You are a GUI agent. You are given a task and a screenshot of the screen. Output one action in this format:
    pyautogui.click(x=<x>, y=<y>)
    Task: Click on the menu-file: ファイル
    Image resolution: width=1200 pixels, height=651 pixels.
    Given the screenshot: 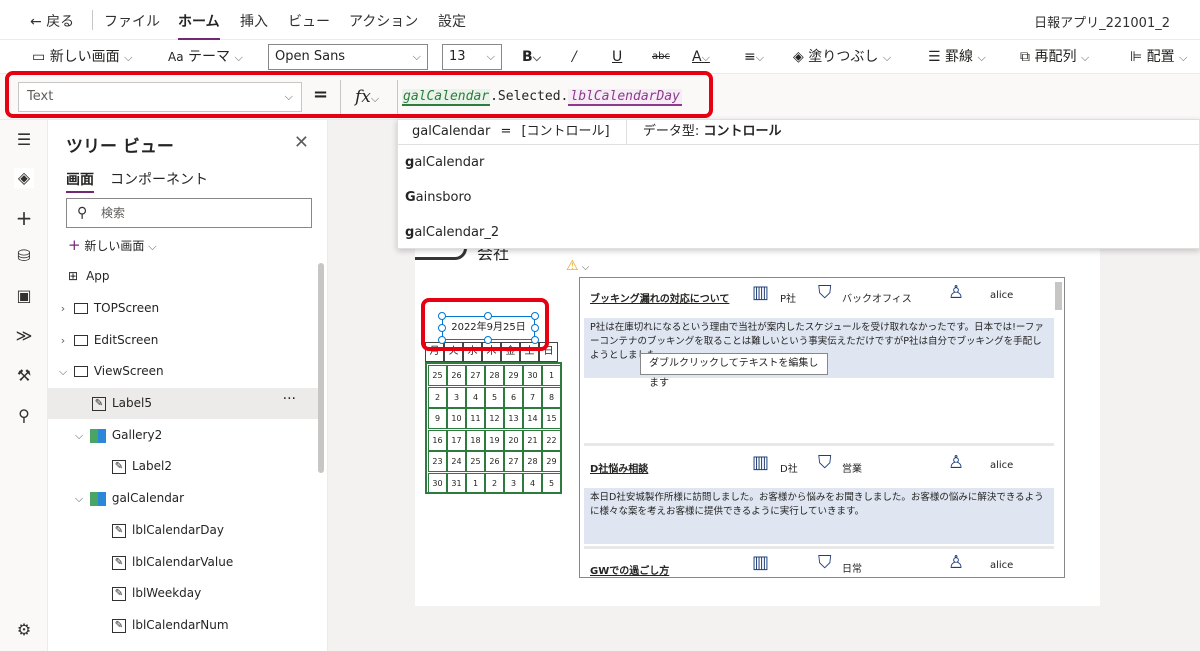 What is the action you would take?
    pyautogui.click(x=132, y=21)
    